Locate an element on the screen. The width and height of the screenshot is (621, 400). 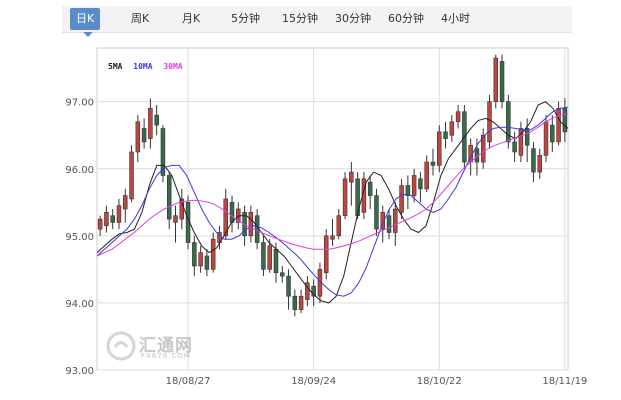
x-tick-label: 18/09/24 is located at coordinates (313, 381).